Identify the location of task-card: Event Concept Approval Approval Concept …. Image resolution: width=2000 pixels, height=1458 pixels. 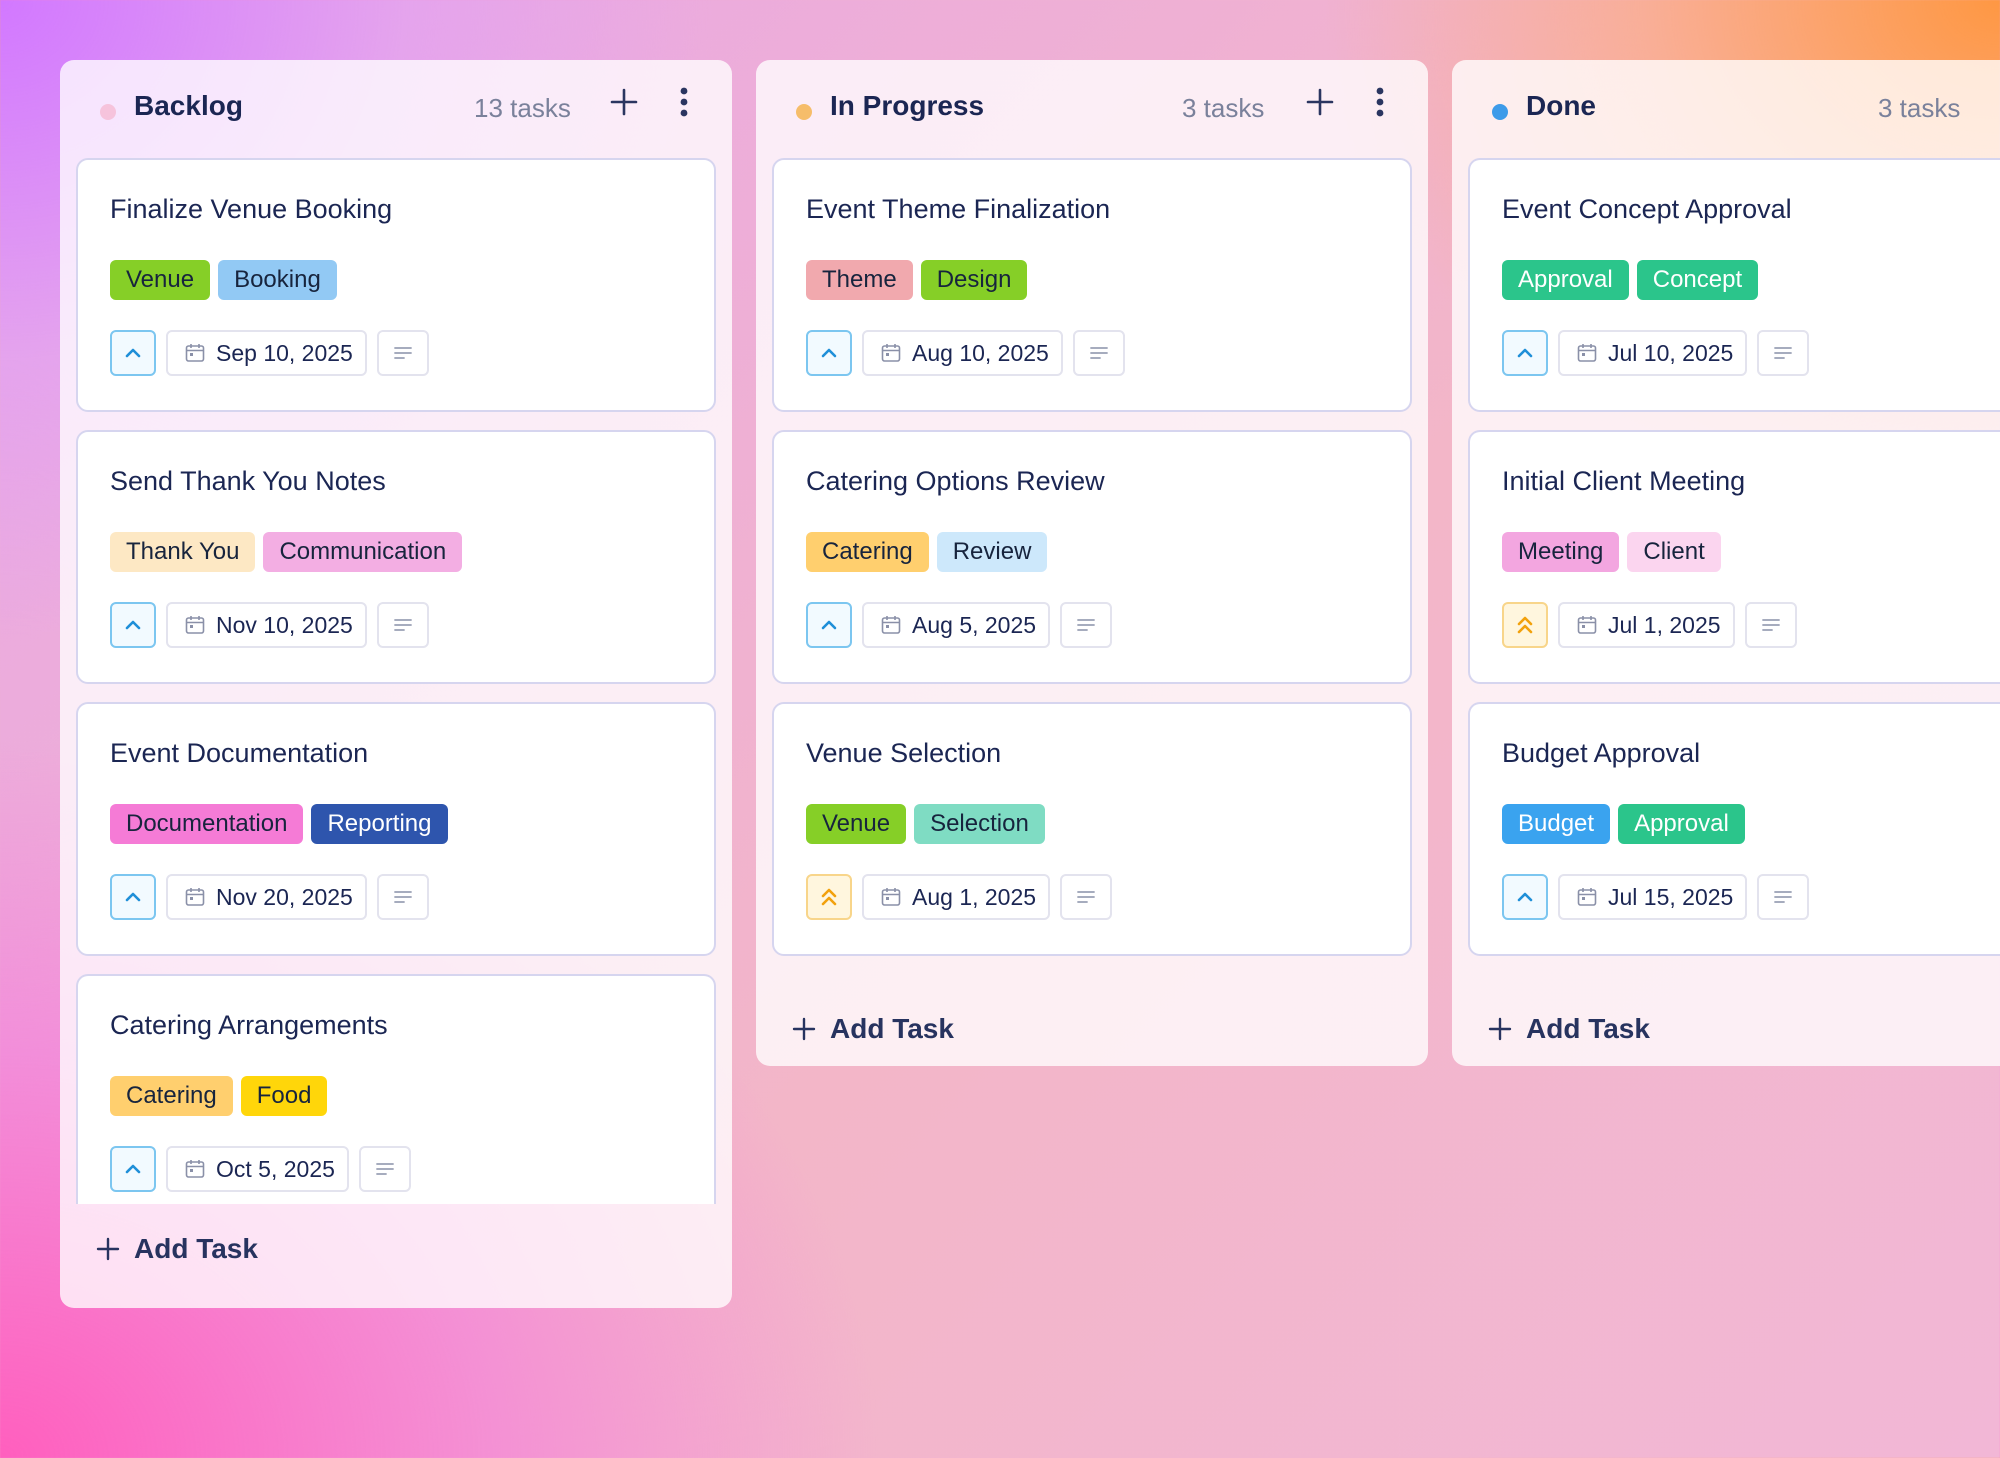
(1734, 285).